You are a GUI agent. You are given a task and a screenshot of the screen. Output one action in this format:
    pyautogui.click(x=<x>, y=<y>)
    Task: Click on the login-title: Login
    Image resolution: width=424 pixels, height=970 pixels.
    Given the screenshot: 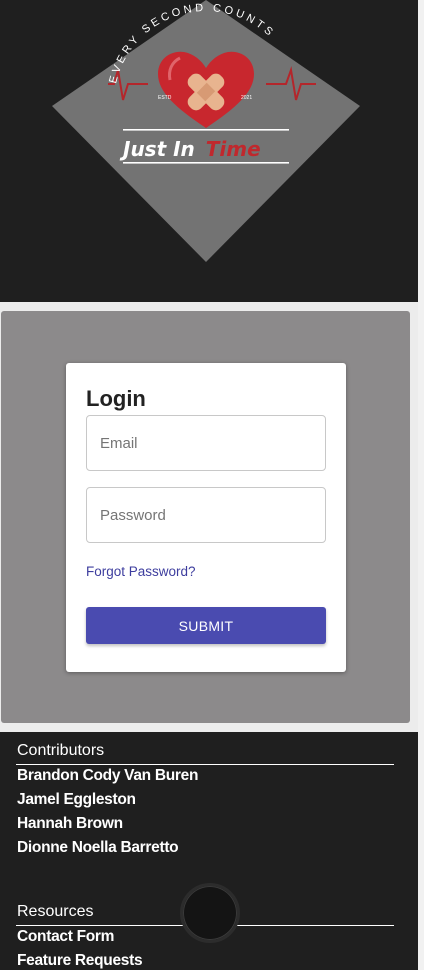 What is the action you would take?
    pyautogui.click(x=116, y=398)
    